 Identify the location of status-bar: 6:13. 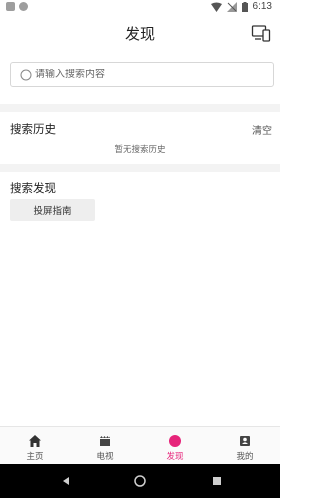
(140, 7).